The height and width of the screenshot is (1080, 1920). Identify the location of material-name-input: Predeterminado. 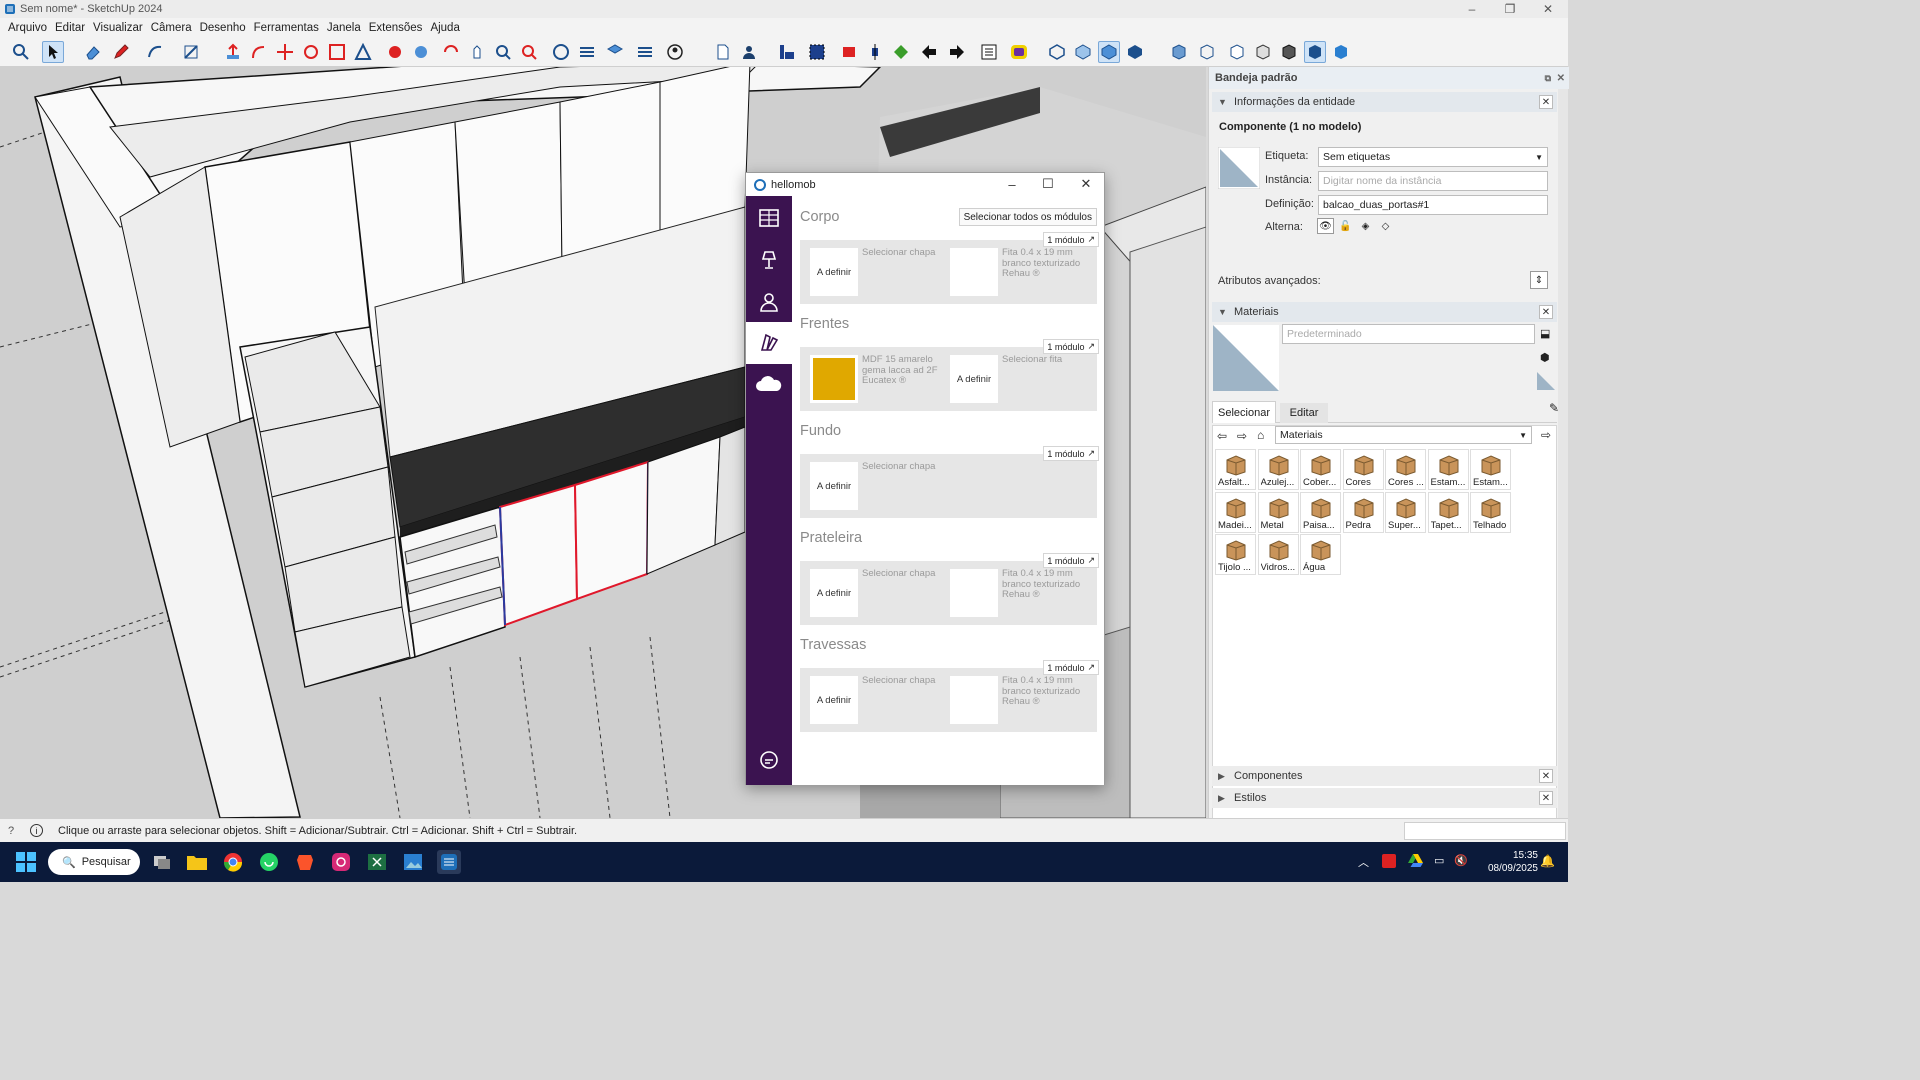
(1408, 334).